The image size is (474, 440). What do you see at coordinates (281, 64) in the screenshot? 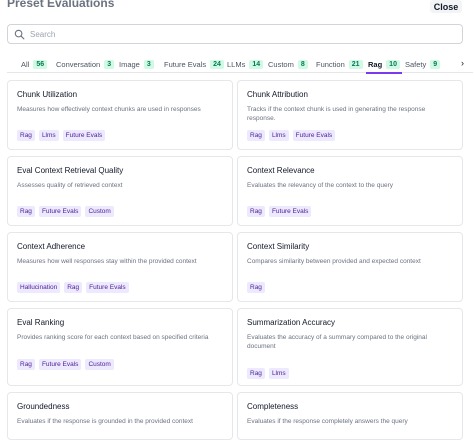
I see `tab-label: Custom` at bounding box center [281, 64].